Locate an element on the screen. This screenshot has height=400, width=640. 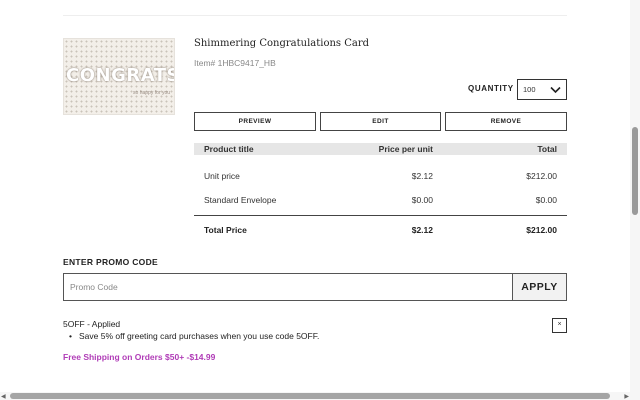
edit-button: EDIT is located at coordinates (380, 121).